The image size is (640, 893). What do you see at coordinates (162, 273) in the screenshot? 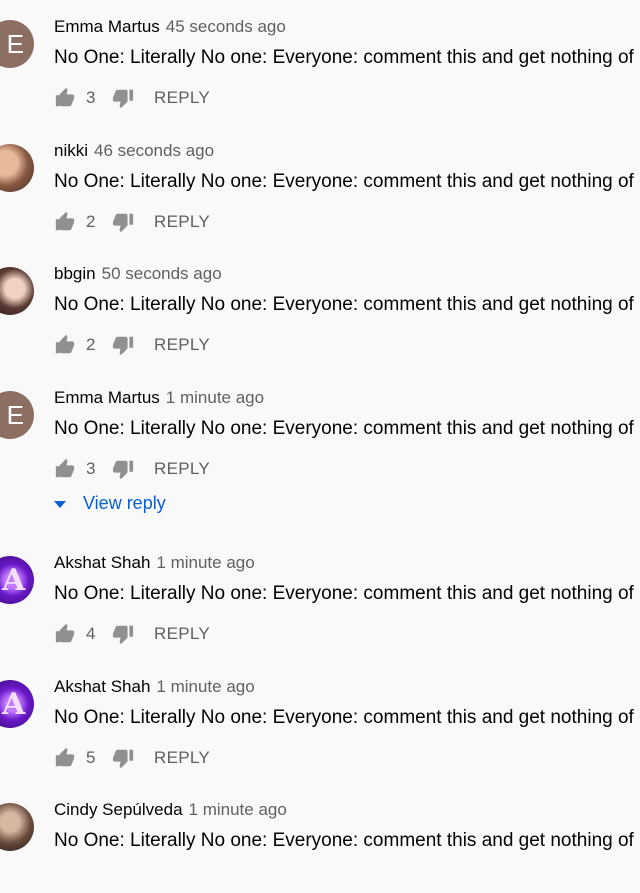
I see `timestamp: 50 seconds ago` at bounding box center [162, 273].